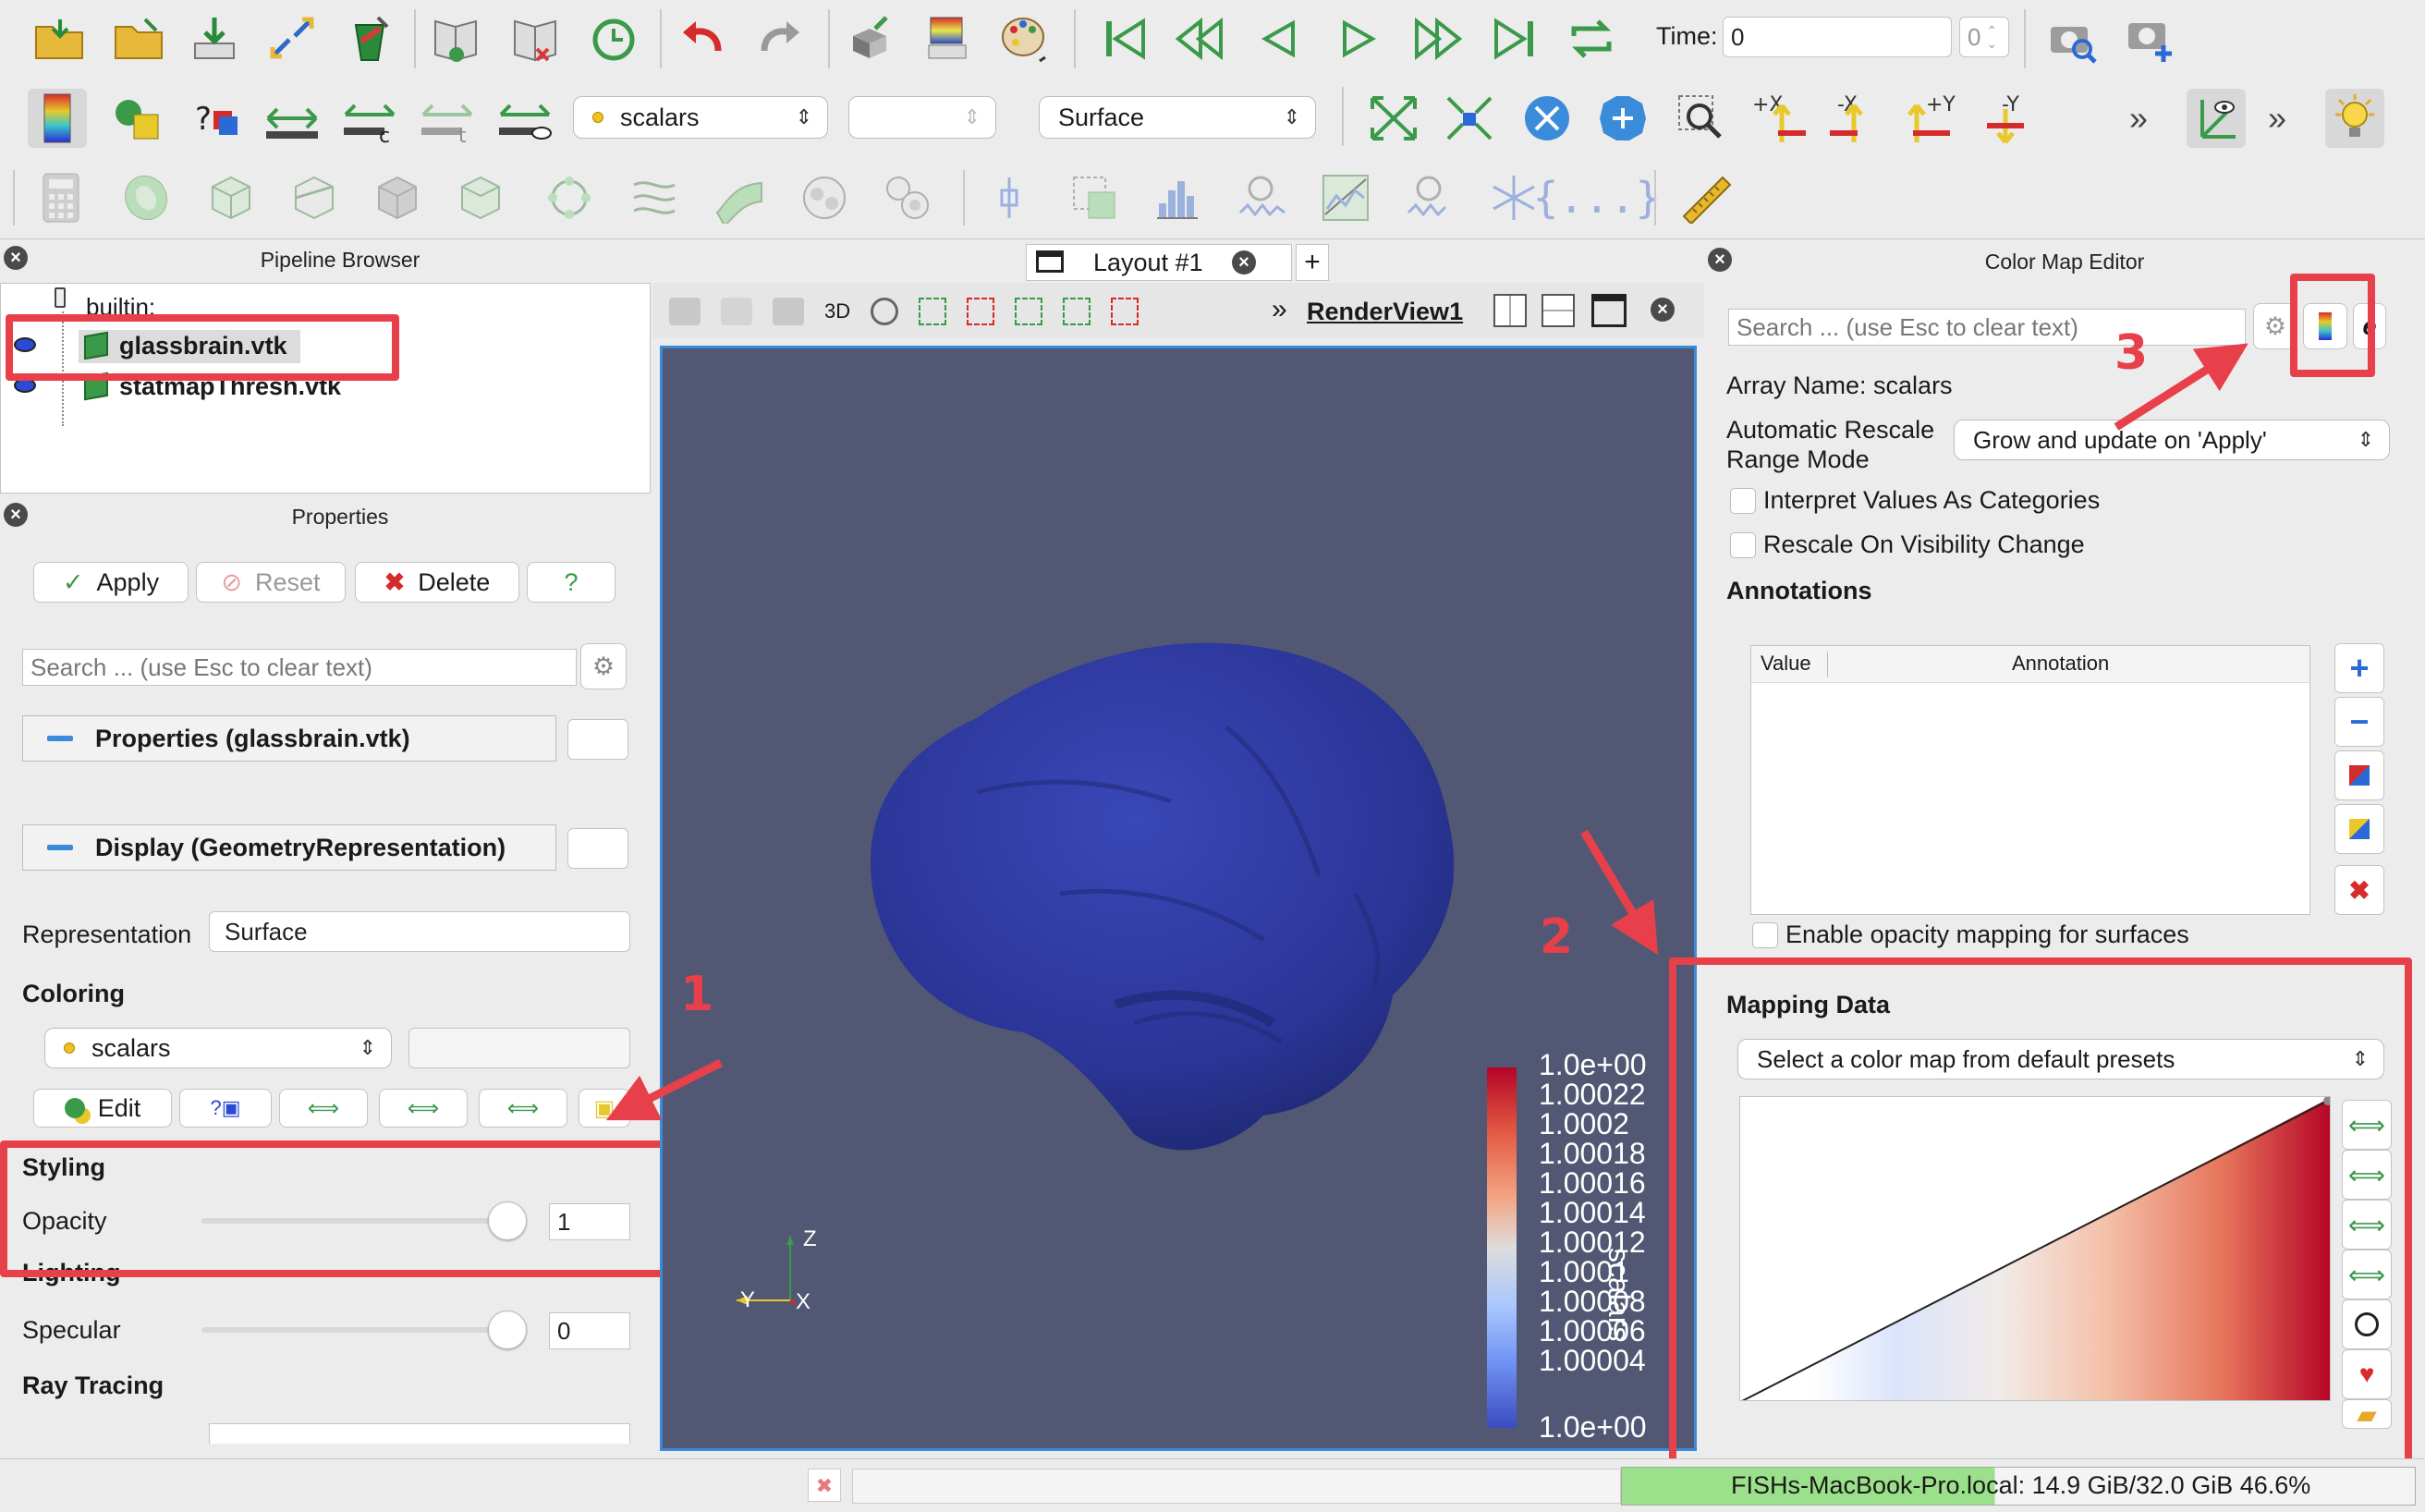 Image resolution: width=2425 pixels, height=1512 pixels. I want to click on split-horizontal-icon, so click(1510, 310).